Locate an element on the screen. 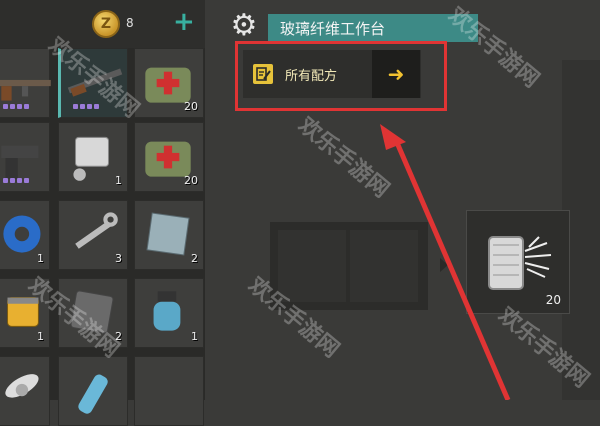 The height and width of the screenshot is (426, 600). plus-icon: + is located at coordinates (184, 22).